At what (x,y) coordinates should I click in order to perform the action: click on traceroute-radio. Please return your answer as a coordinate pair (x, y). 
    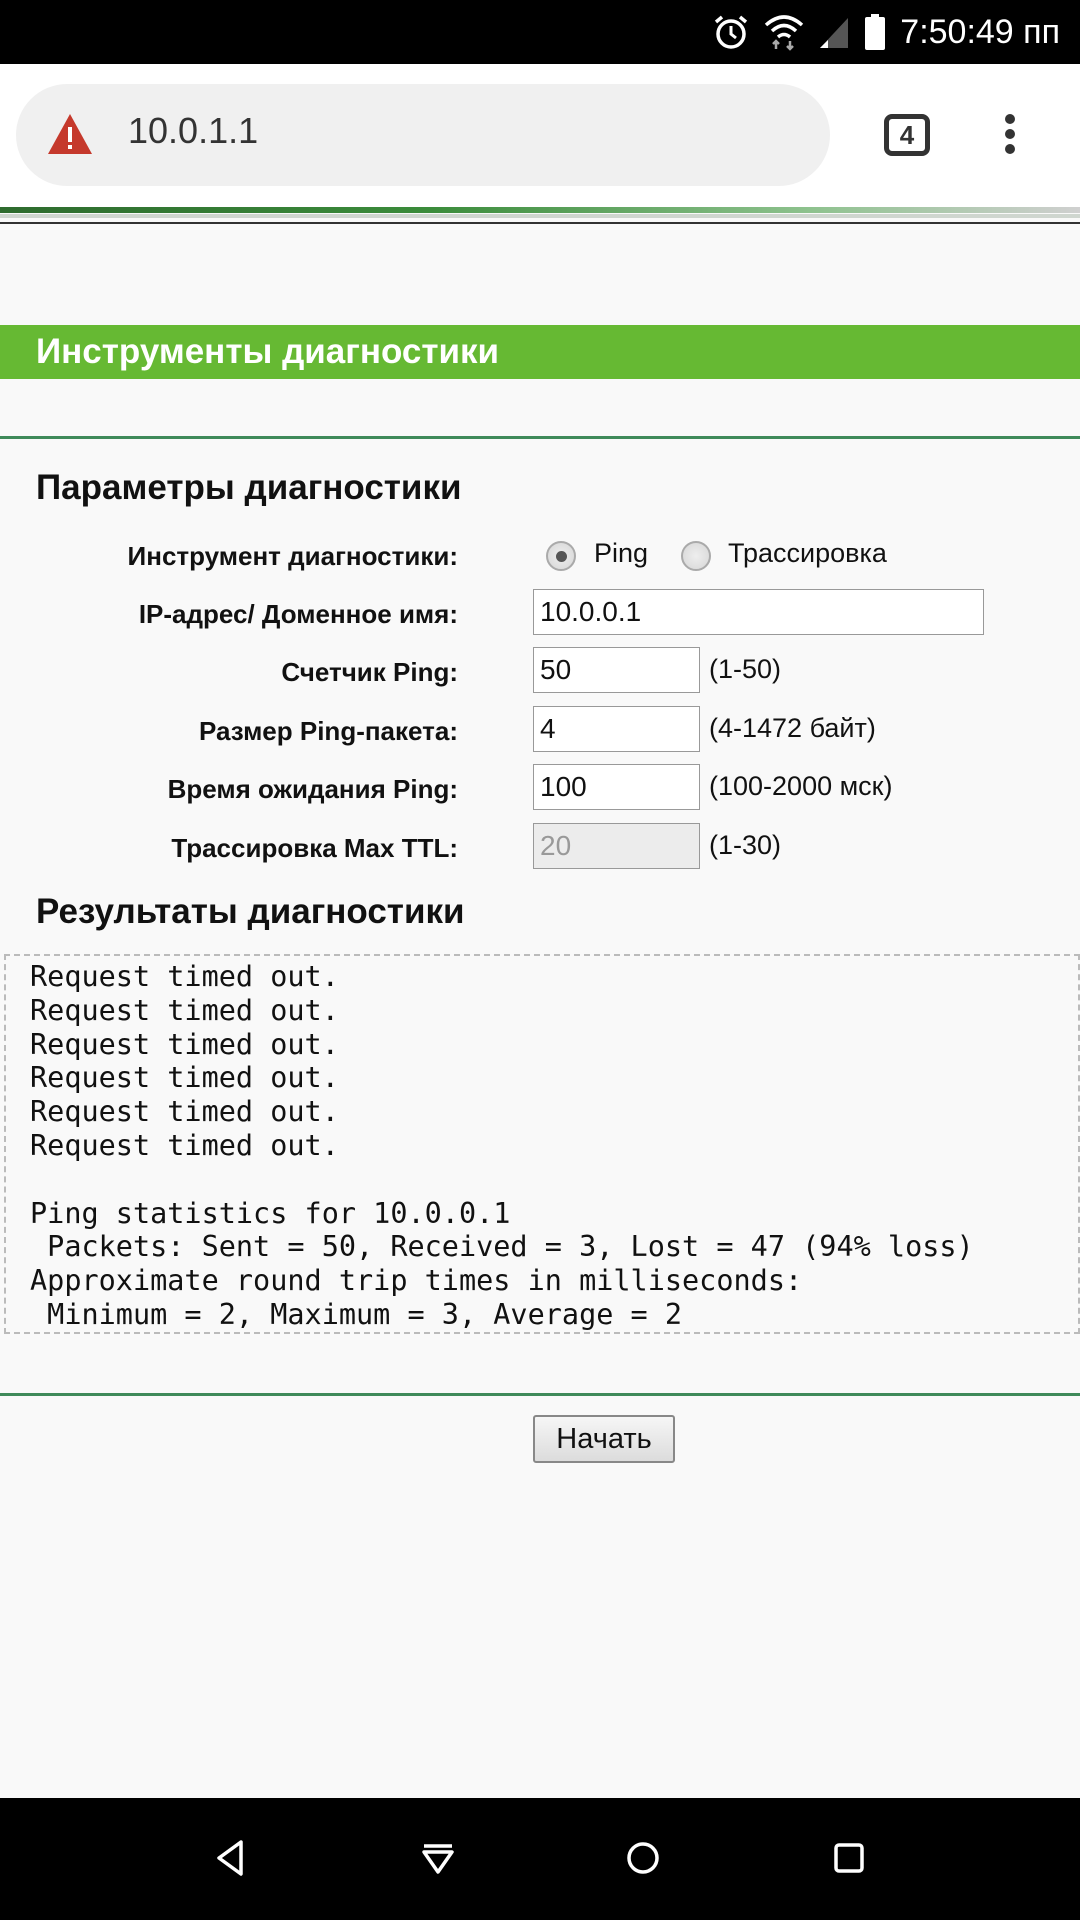
    Looking at the image, I should click on (696, 556).